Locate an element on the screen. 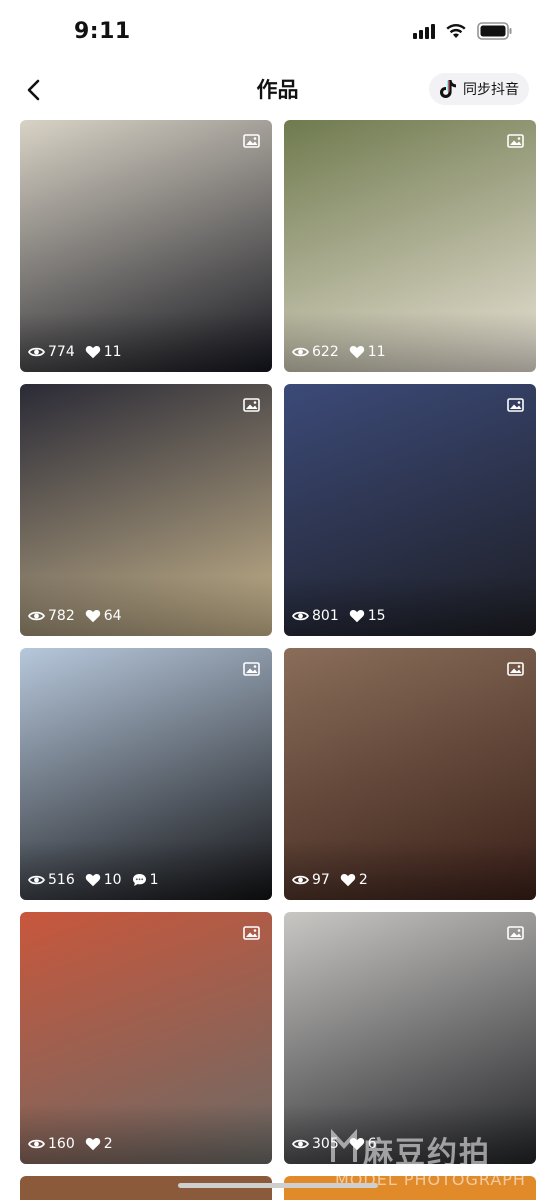  sync-douyin-button: 同步抖音 is located at coordinates (479, 89).